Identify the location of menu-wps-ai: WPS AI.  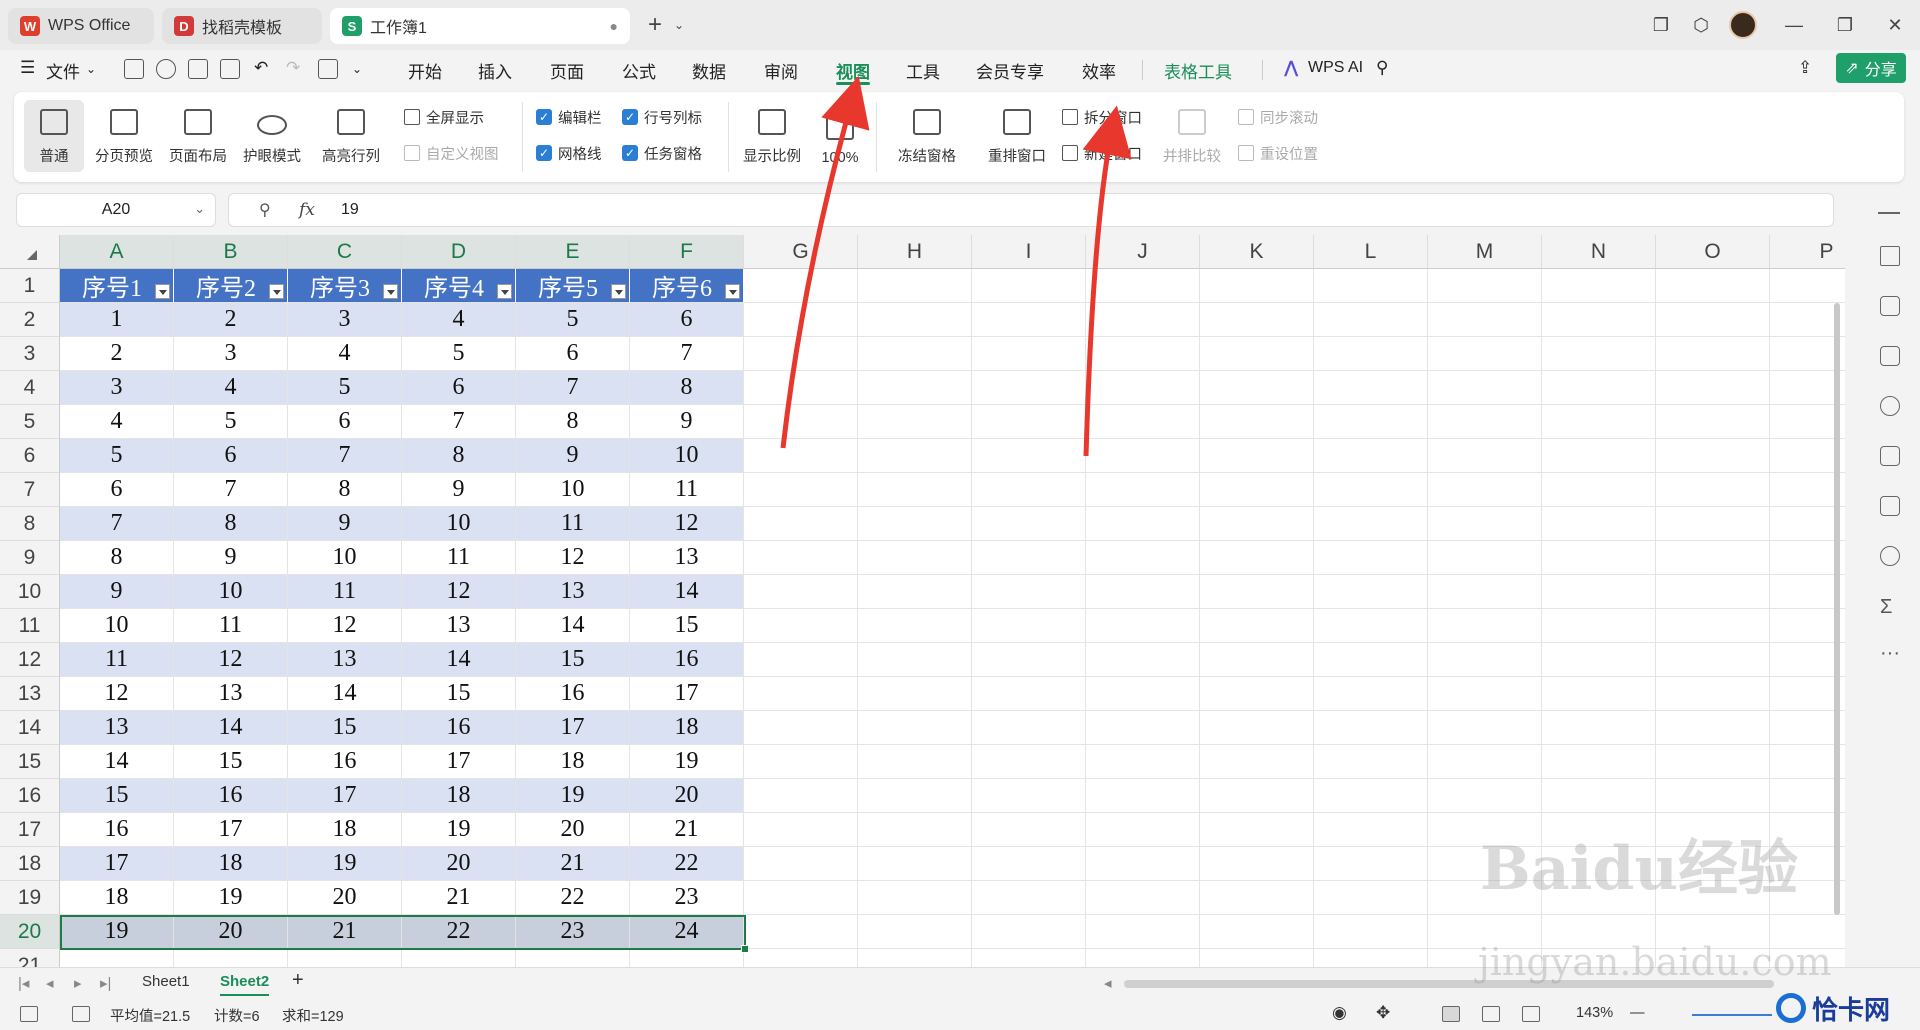
(1335, 68).